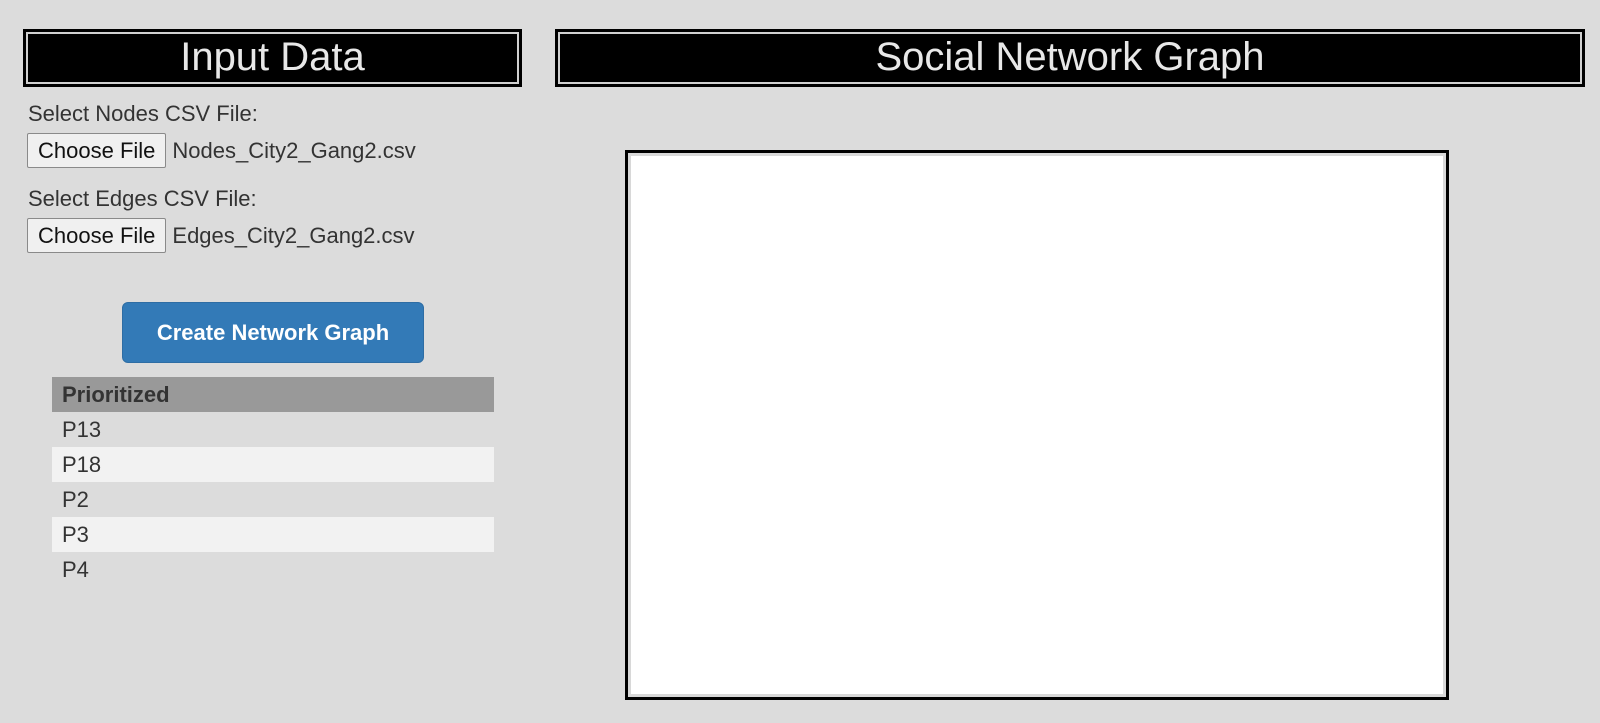 The height and width of the screenshot is (723, 1600). I want to click on input-data-title: Input Data, so click(272, 57).